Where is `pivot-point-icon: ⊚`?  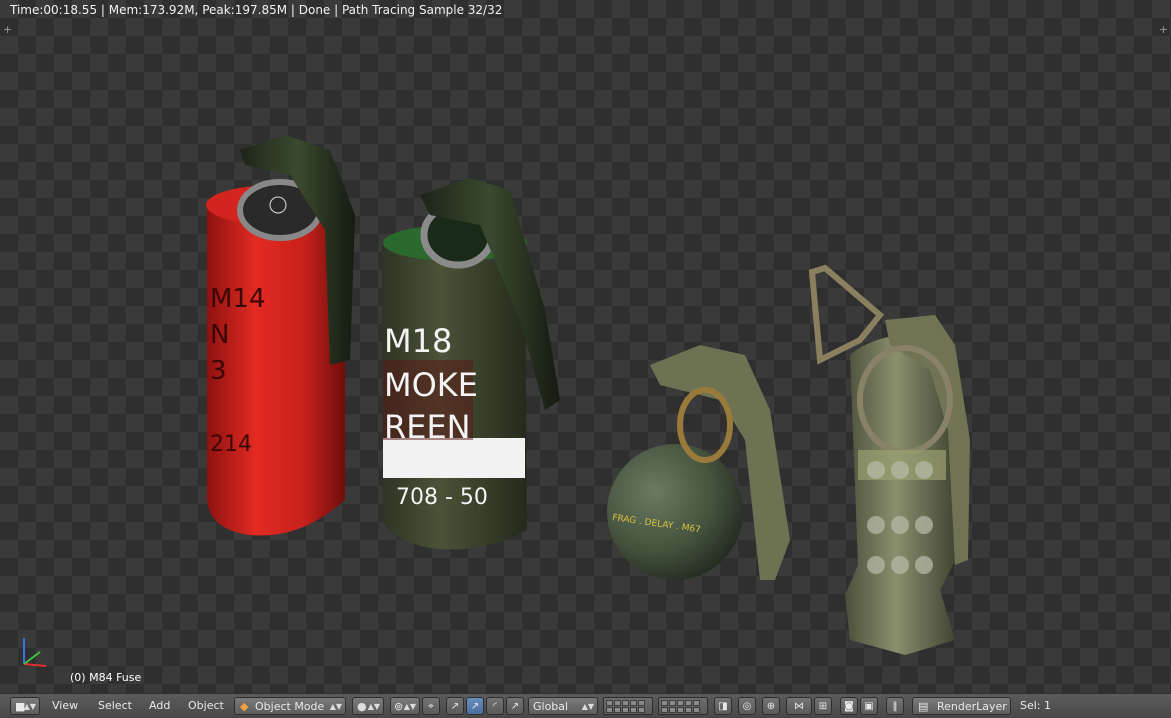
pivot-point-icon: ⊚ is located at coordinates (399, 706).